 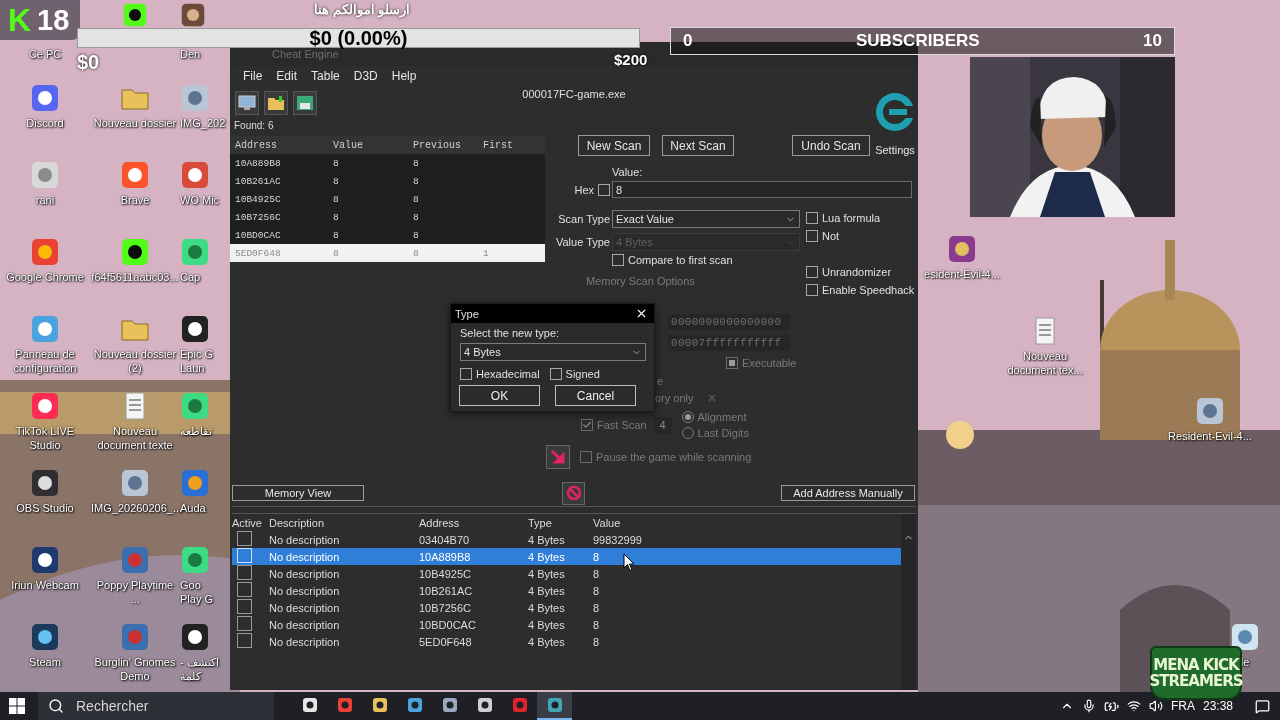 I want to click on clock: 23:38, so click(x=1217, y=706).